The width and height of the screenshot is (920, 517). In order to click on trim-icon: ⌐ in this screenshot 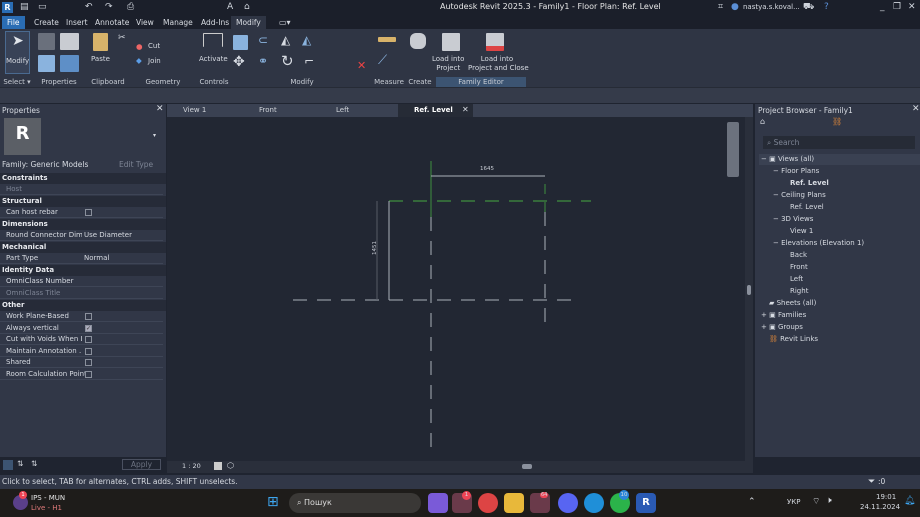, I will do `click(309, 61)`.